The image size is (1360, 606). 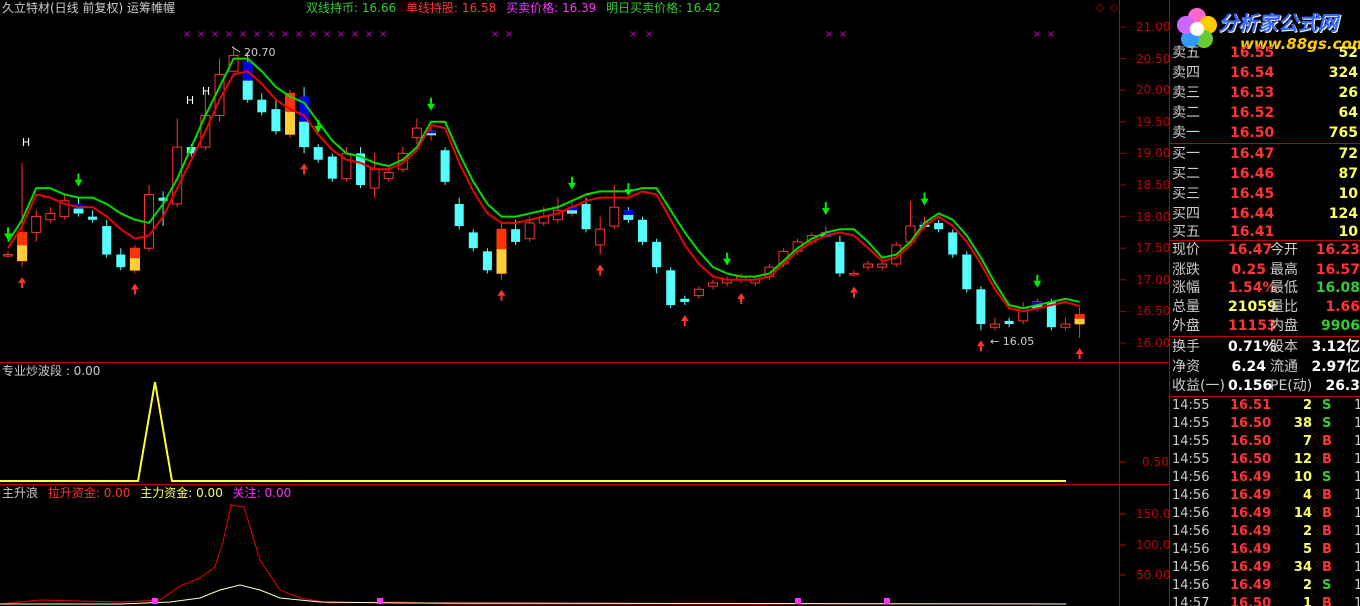 What do you see at coordinates (1348, 174) in the screenshot?
I see `bid-volume: 87` at bounding box center [1348, 174].